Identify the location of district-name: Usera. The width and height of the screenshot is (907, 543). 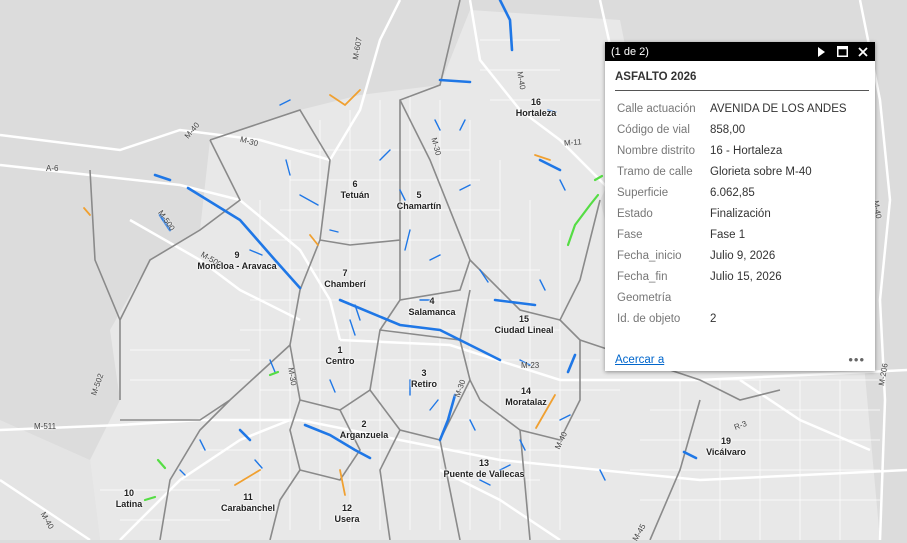
(347, 519).